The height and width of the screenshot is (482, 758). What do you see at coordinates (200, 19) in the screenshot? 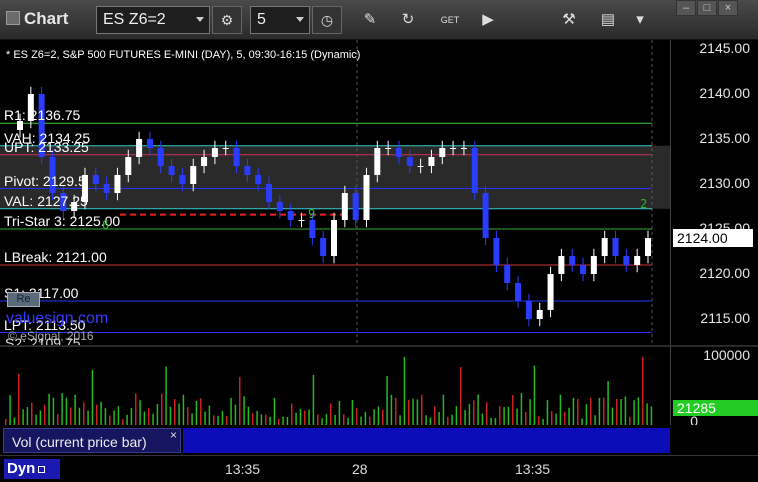
I see `chevron-down-icon` at bounding box center [200, 19].